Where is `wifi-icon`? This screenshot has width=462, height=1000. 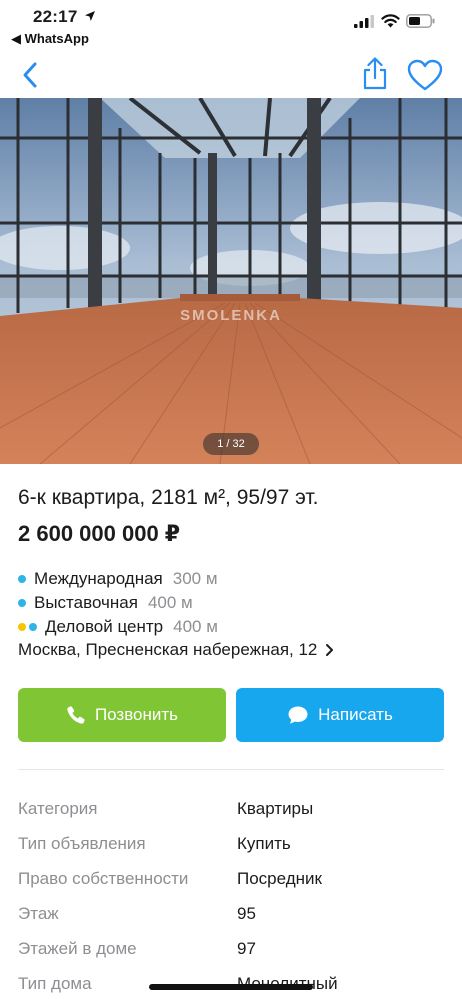
wifi-icon is located at coordinates (390, 21).